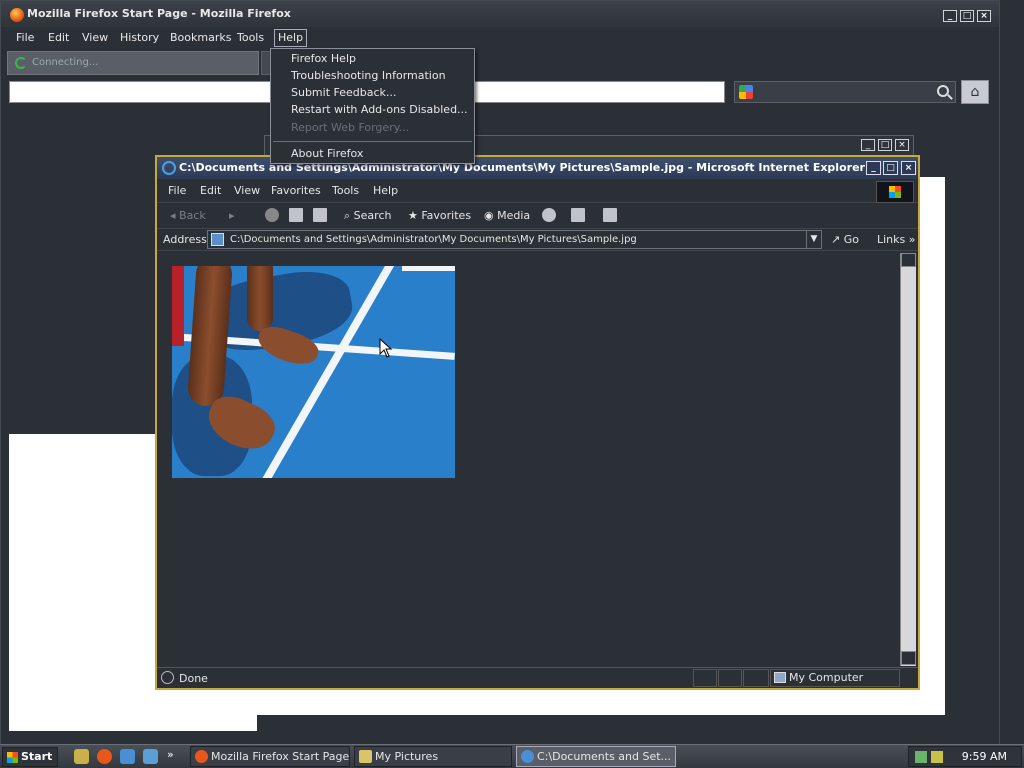 The width and height of the screenshot is (1024, 768). Describe the element at coordinates (851, 239) in the screenshot. I see `go-label: Go` at that location.